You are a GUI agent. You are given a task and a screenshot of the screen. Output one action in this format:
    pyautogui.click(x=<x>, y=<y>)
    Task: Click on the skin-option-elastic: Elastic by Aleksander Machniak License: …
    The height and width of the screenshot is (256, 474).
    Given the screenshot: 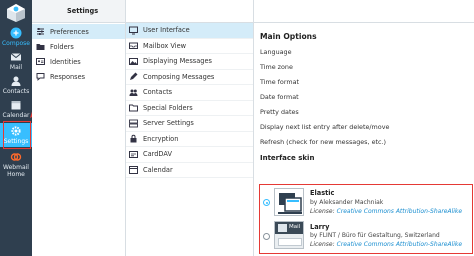 What is the action you would take?
    pyautogui.click(x=365, y=202)
    